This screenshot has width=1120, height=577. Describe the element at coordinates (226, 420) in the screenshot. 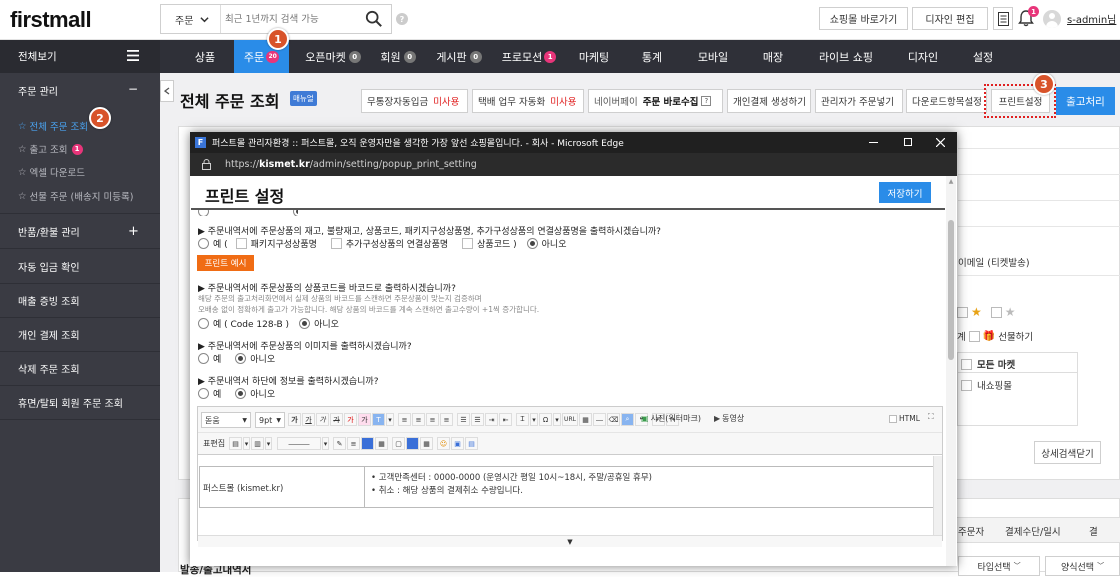

I see `font-select: 돋움 ▼` at that location.